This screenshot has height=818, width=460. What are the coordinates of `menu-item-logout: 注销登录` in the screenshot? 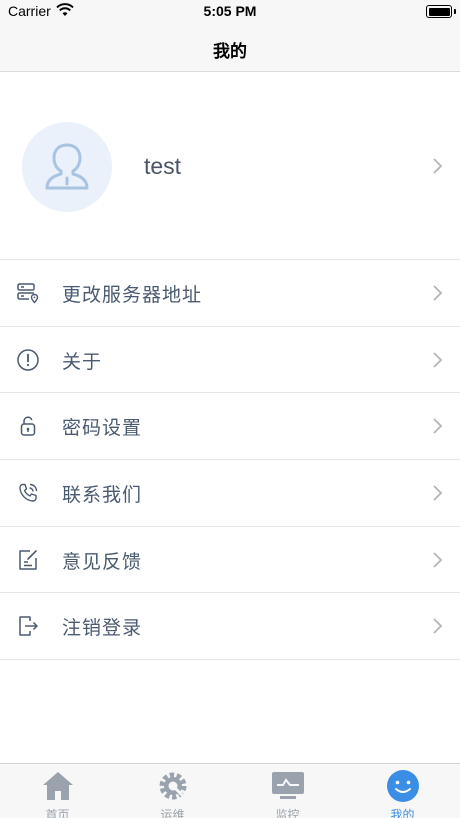 It's located at (230, 627).